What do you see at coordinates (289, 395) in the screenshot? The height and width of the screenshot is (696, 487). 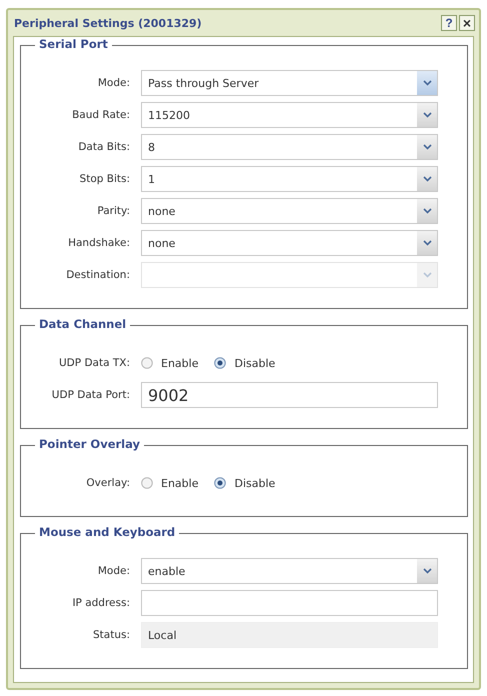 I see `input-field: 9002` at bounding box center [289, 395].